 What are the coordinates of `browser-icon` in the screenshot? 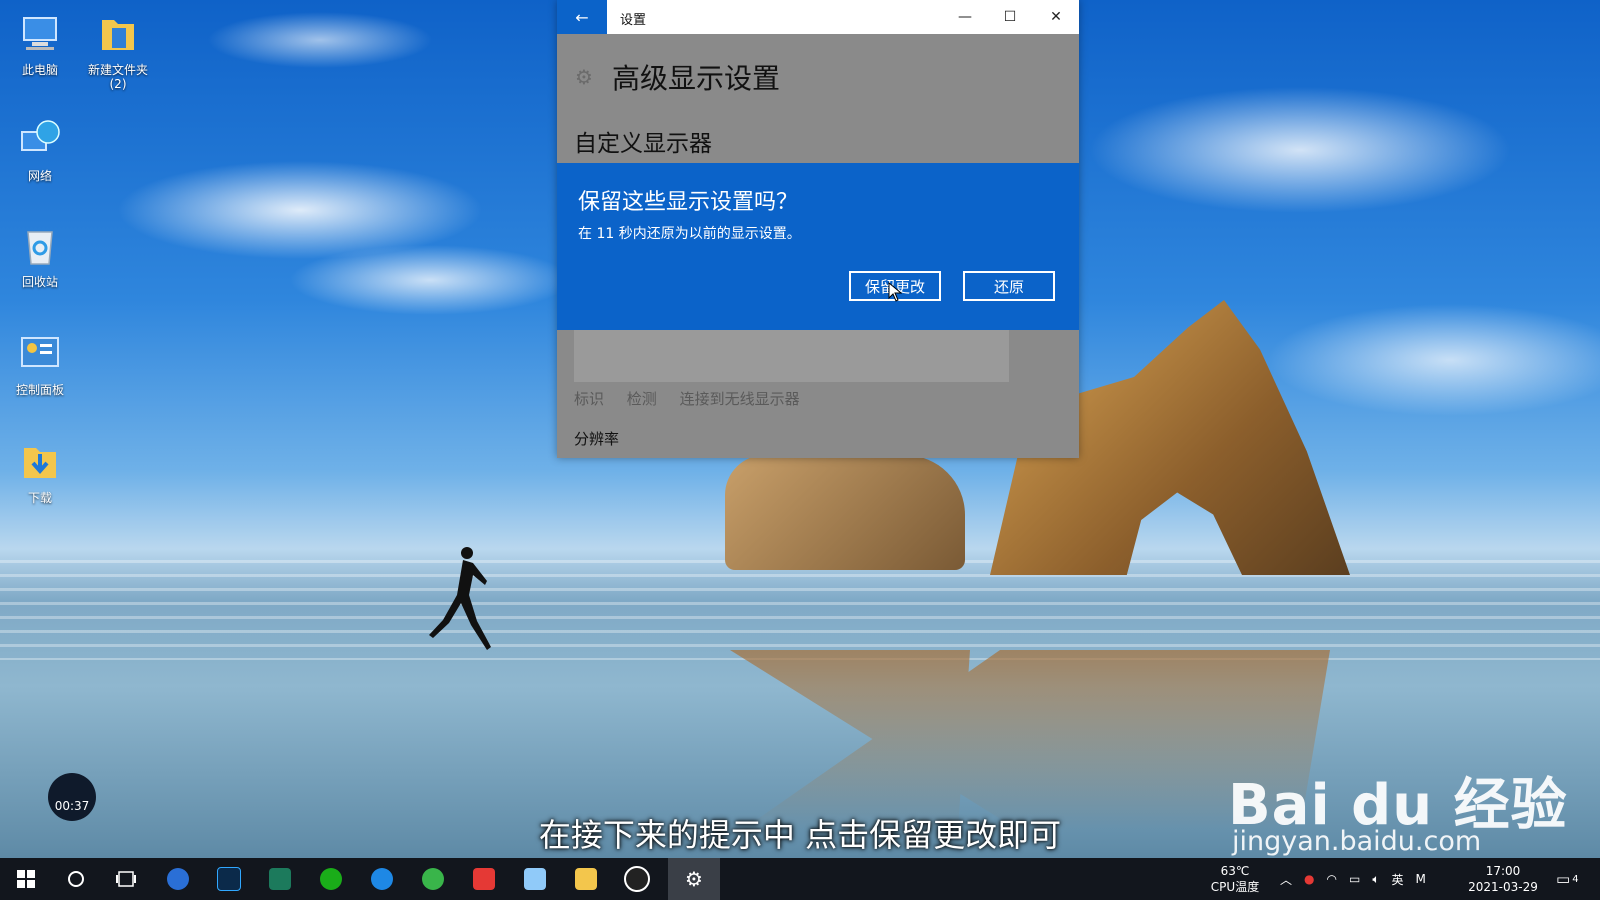 It's located at (382, 879).